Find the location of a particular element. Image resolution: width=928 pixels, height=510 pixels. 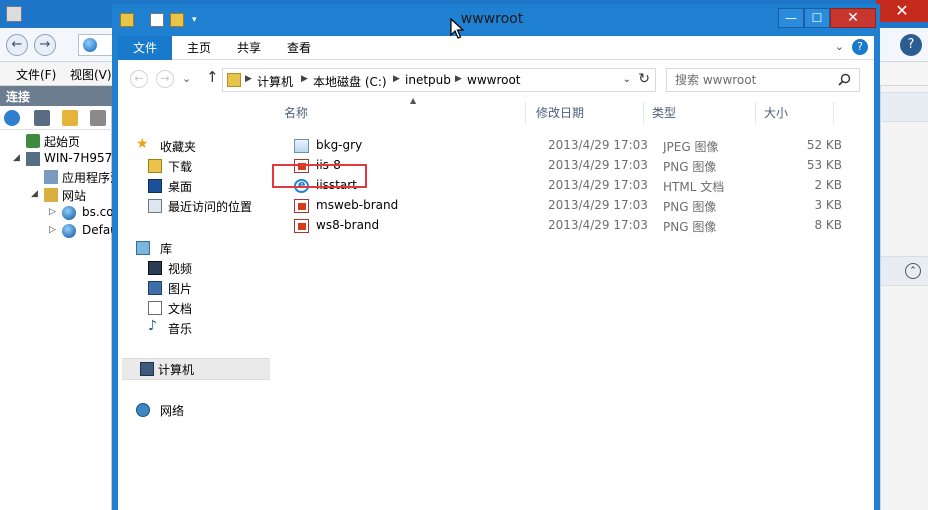

file-row: msweb-brand 2013/4/29 17:03 PNG 图像 3 KB is located at coordinates (564, 206).